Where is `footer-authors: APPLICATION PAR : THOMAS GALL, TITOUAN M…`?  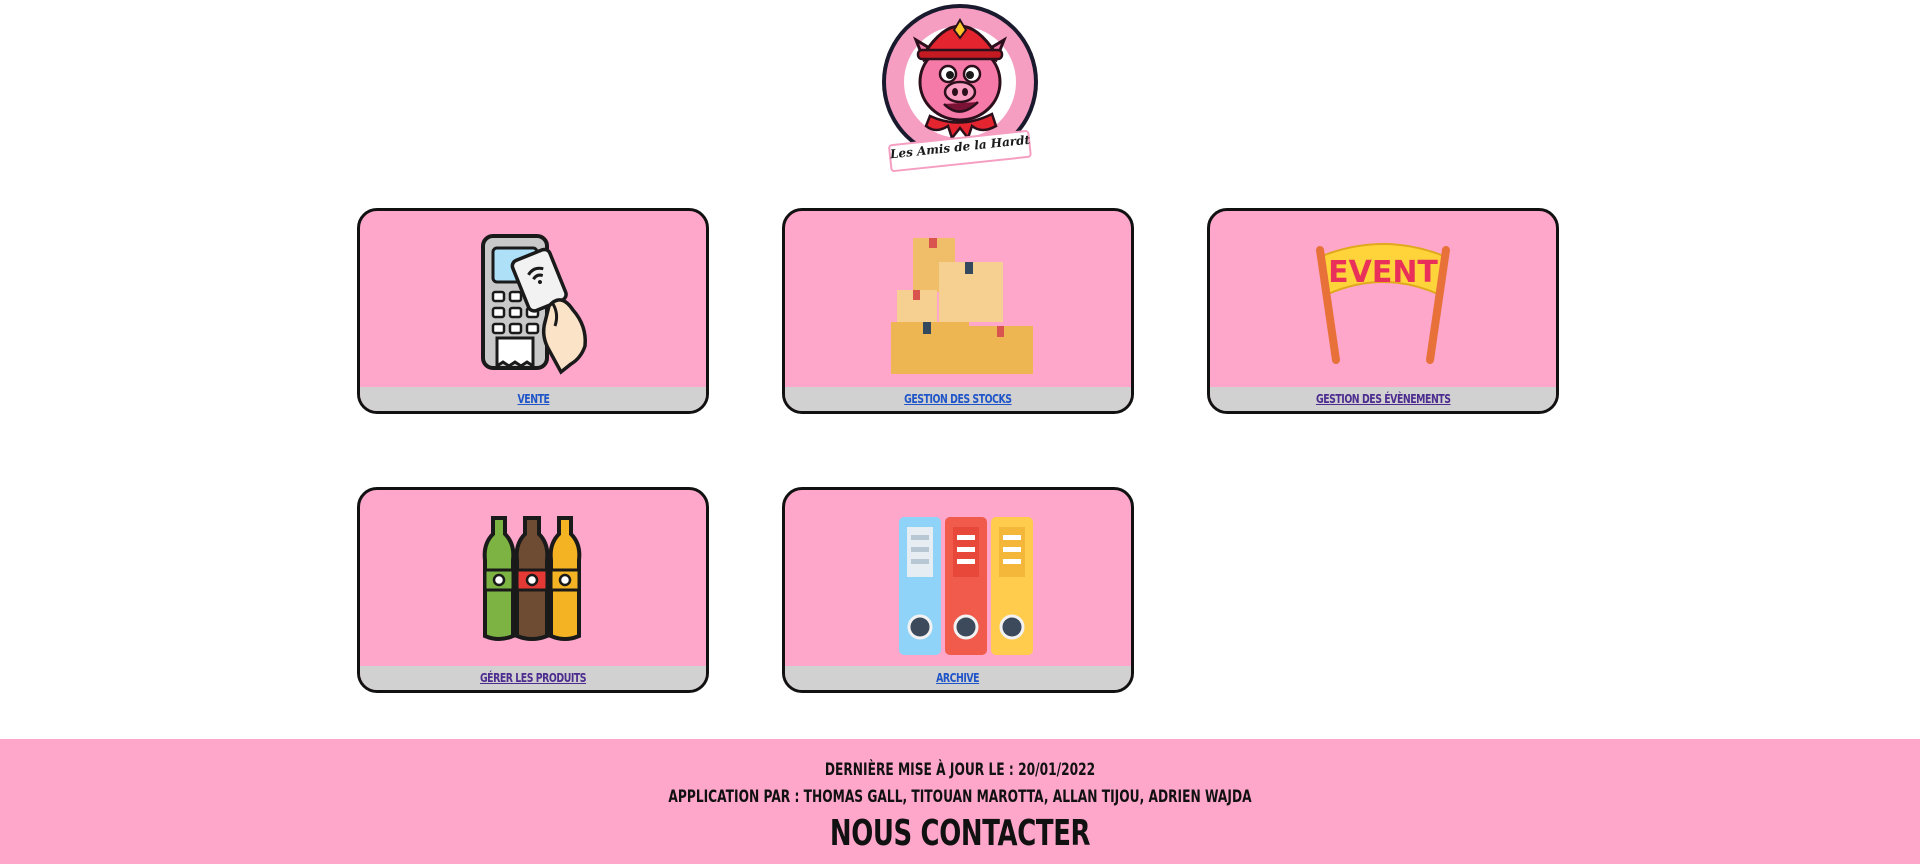
footer-authors: APPLICATION PAR : THOMAS GALL, TITOUAN M… is located at coordinates (960, 797).